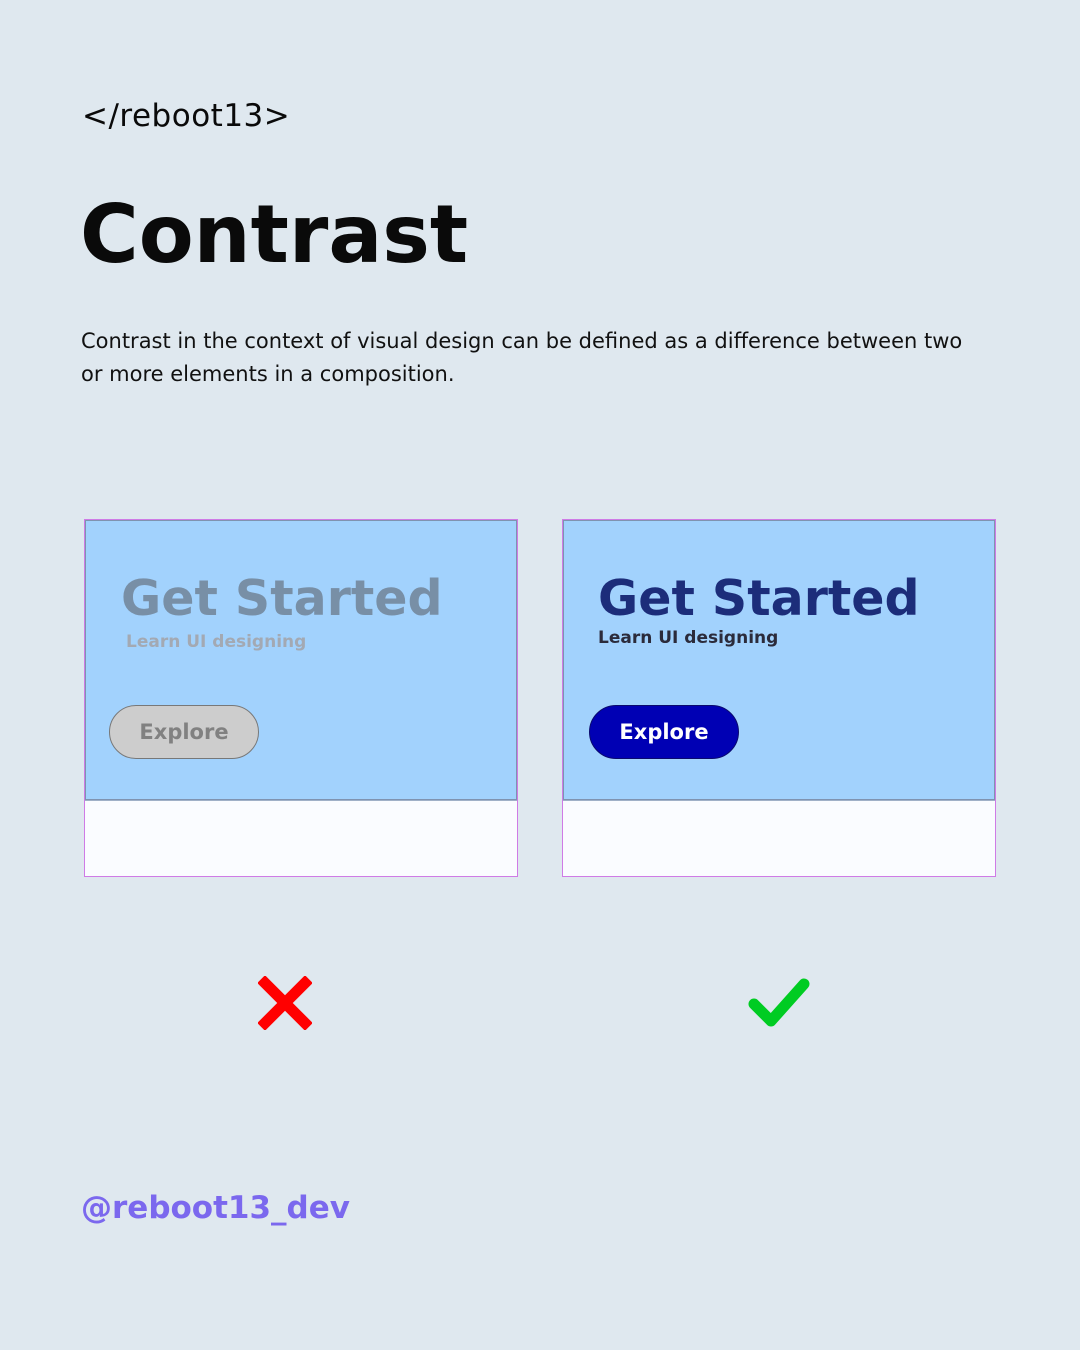  Describe the element at coordinates (285, 1004) in the screenshot. I see `cross-icon` at that location.